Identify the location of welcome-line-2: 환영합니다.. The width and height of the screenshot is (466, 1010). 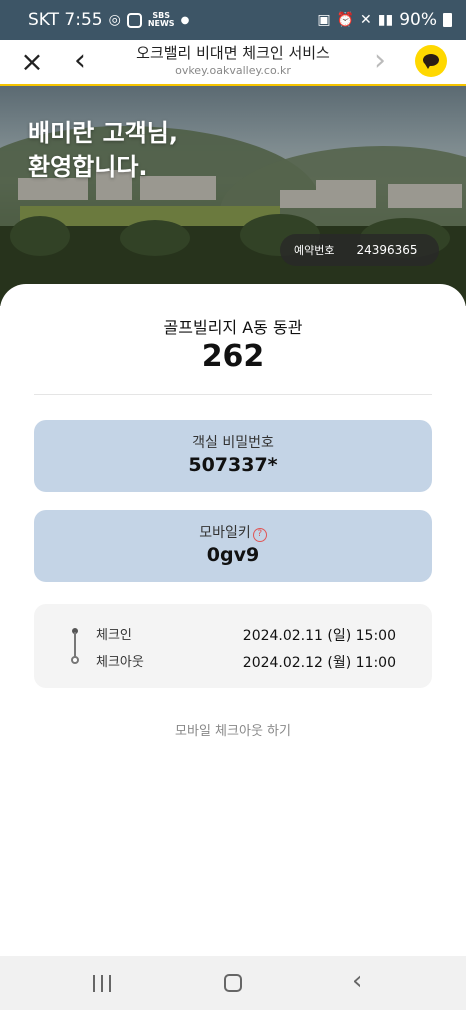
(88, 167).